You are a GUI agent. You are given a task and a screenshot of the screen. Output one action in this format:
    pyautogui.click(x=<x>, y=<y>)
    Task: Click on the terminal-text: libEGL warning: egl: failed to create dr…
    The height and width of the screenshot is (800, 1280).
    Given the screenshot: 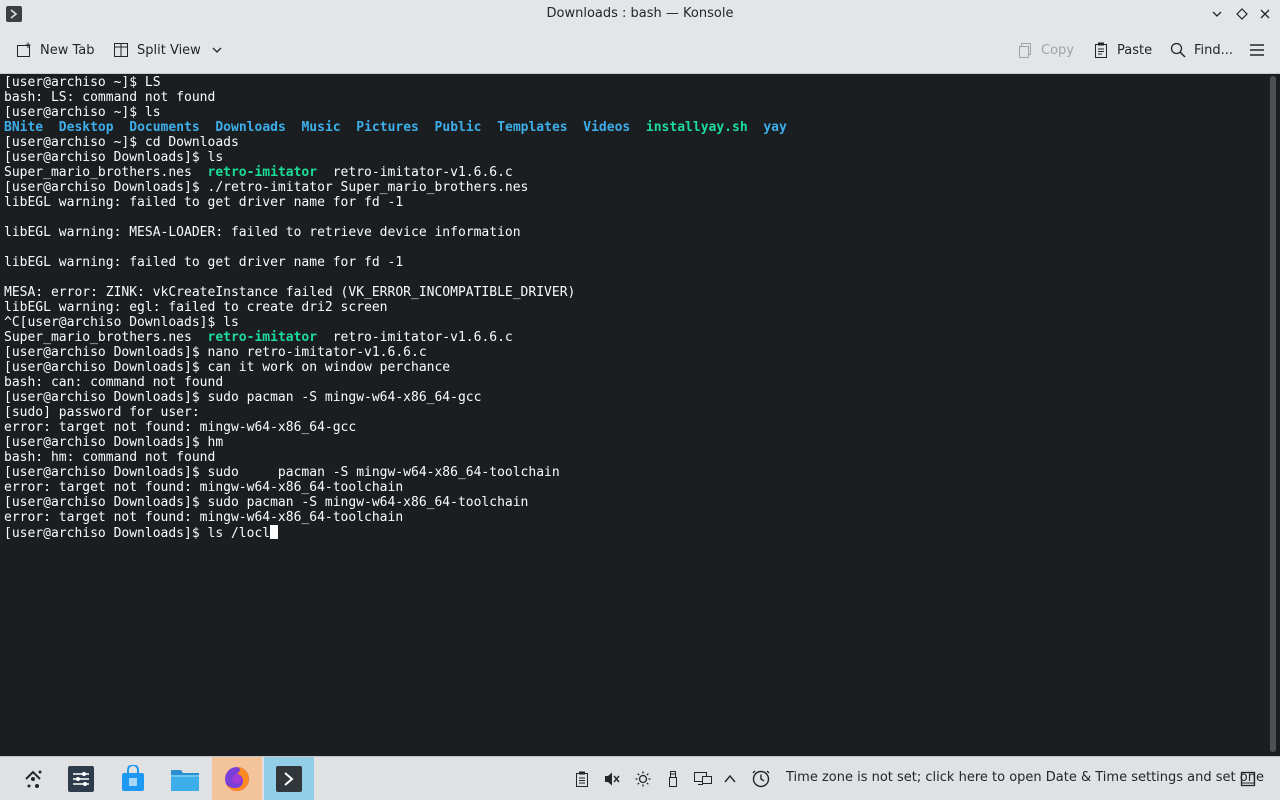 What is the action you would take?
    pyautogui.click(x=196, y=307)
    